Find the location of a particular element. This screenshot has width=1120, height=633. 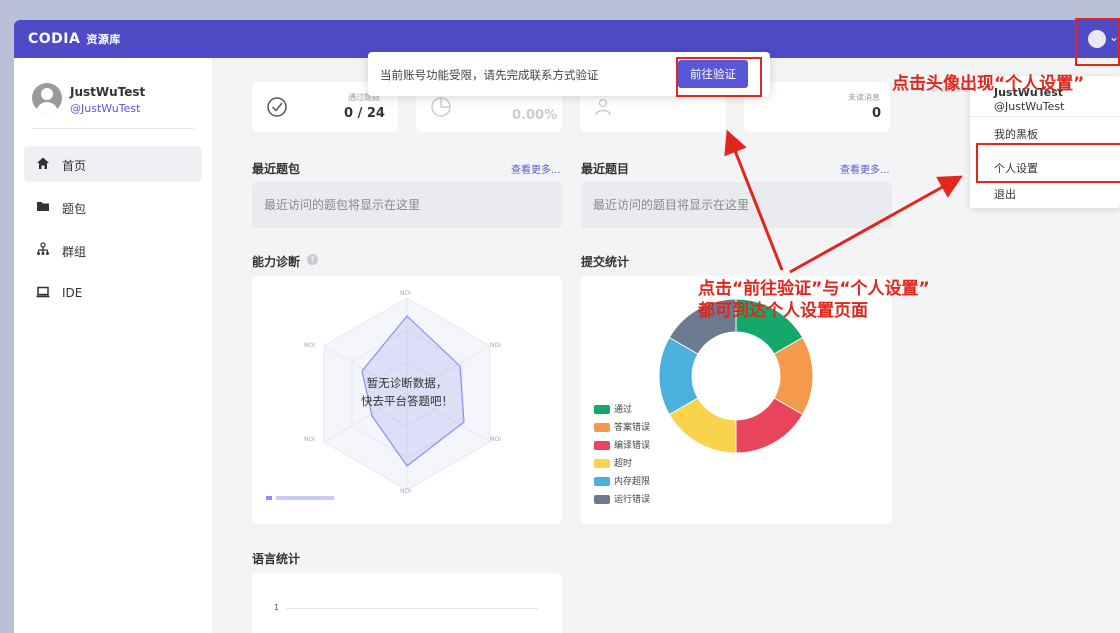

legend-item: 内存超限 is located at coordinates (622, 480).